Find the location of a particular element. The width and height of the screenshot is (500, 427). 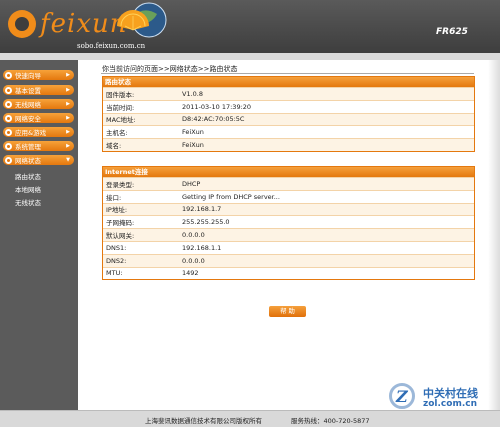

row-value: 255.255.255.0 is located at coordinates (206, 222).